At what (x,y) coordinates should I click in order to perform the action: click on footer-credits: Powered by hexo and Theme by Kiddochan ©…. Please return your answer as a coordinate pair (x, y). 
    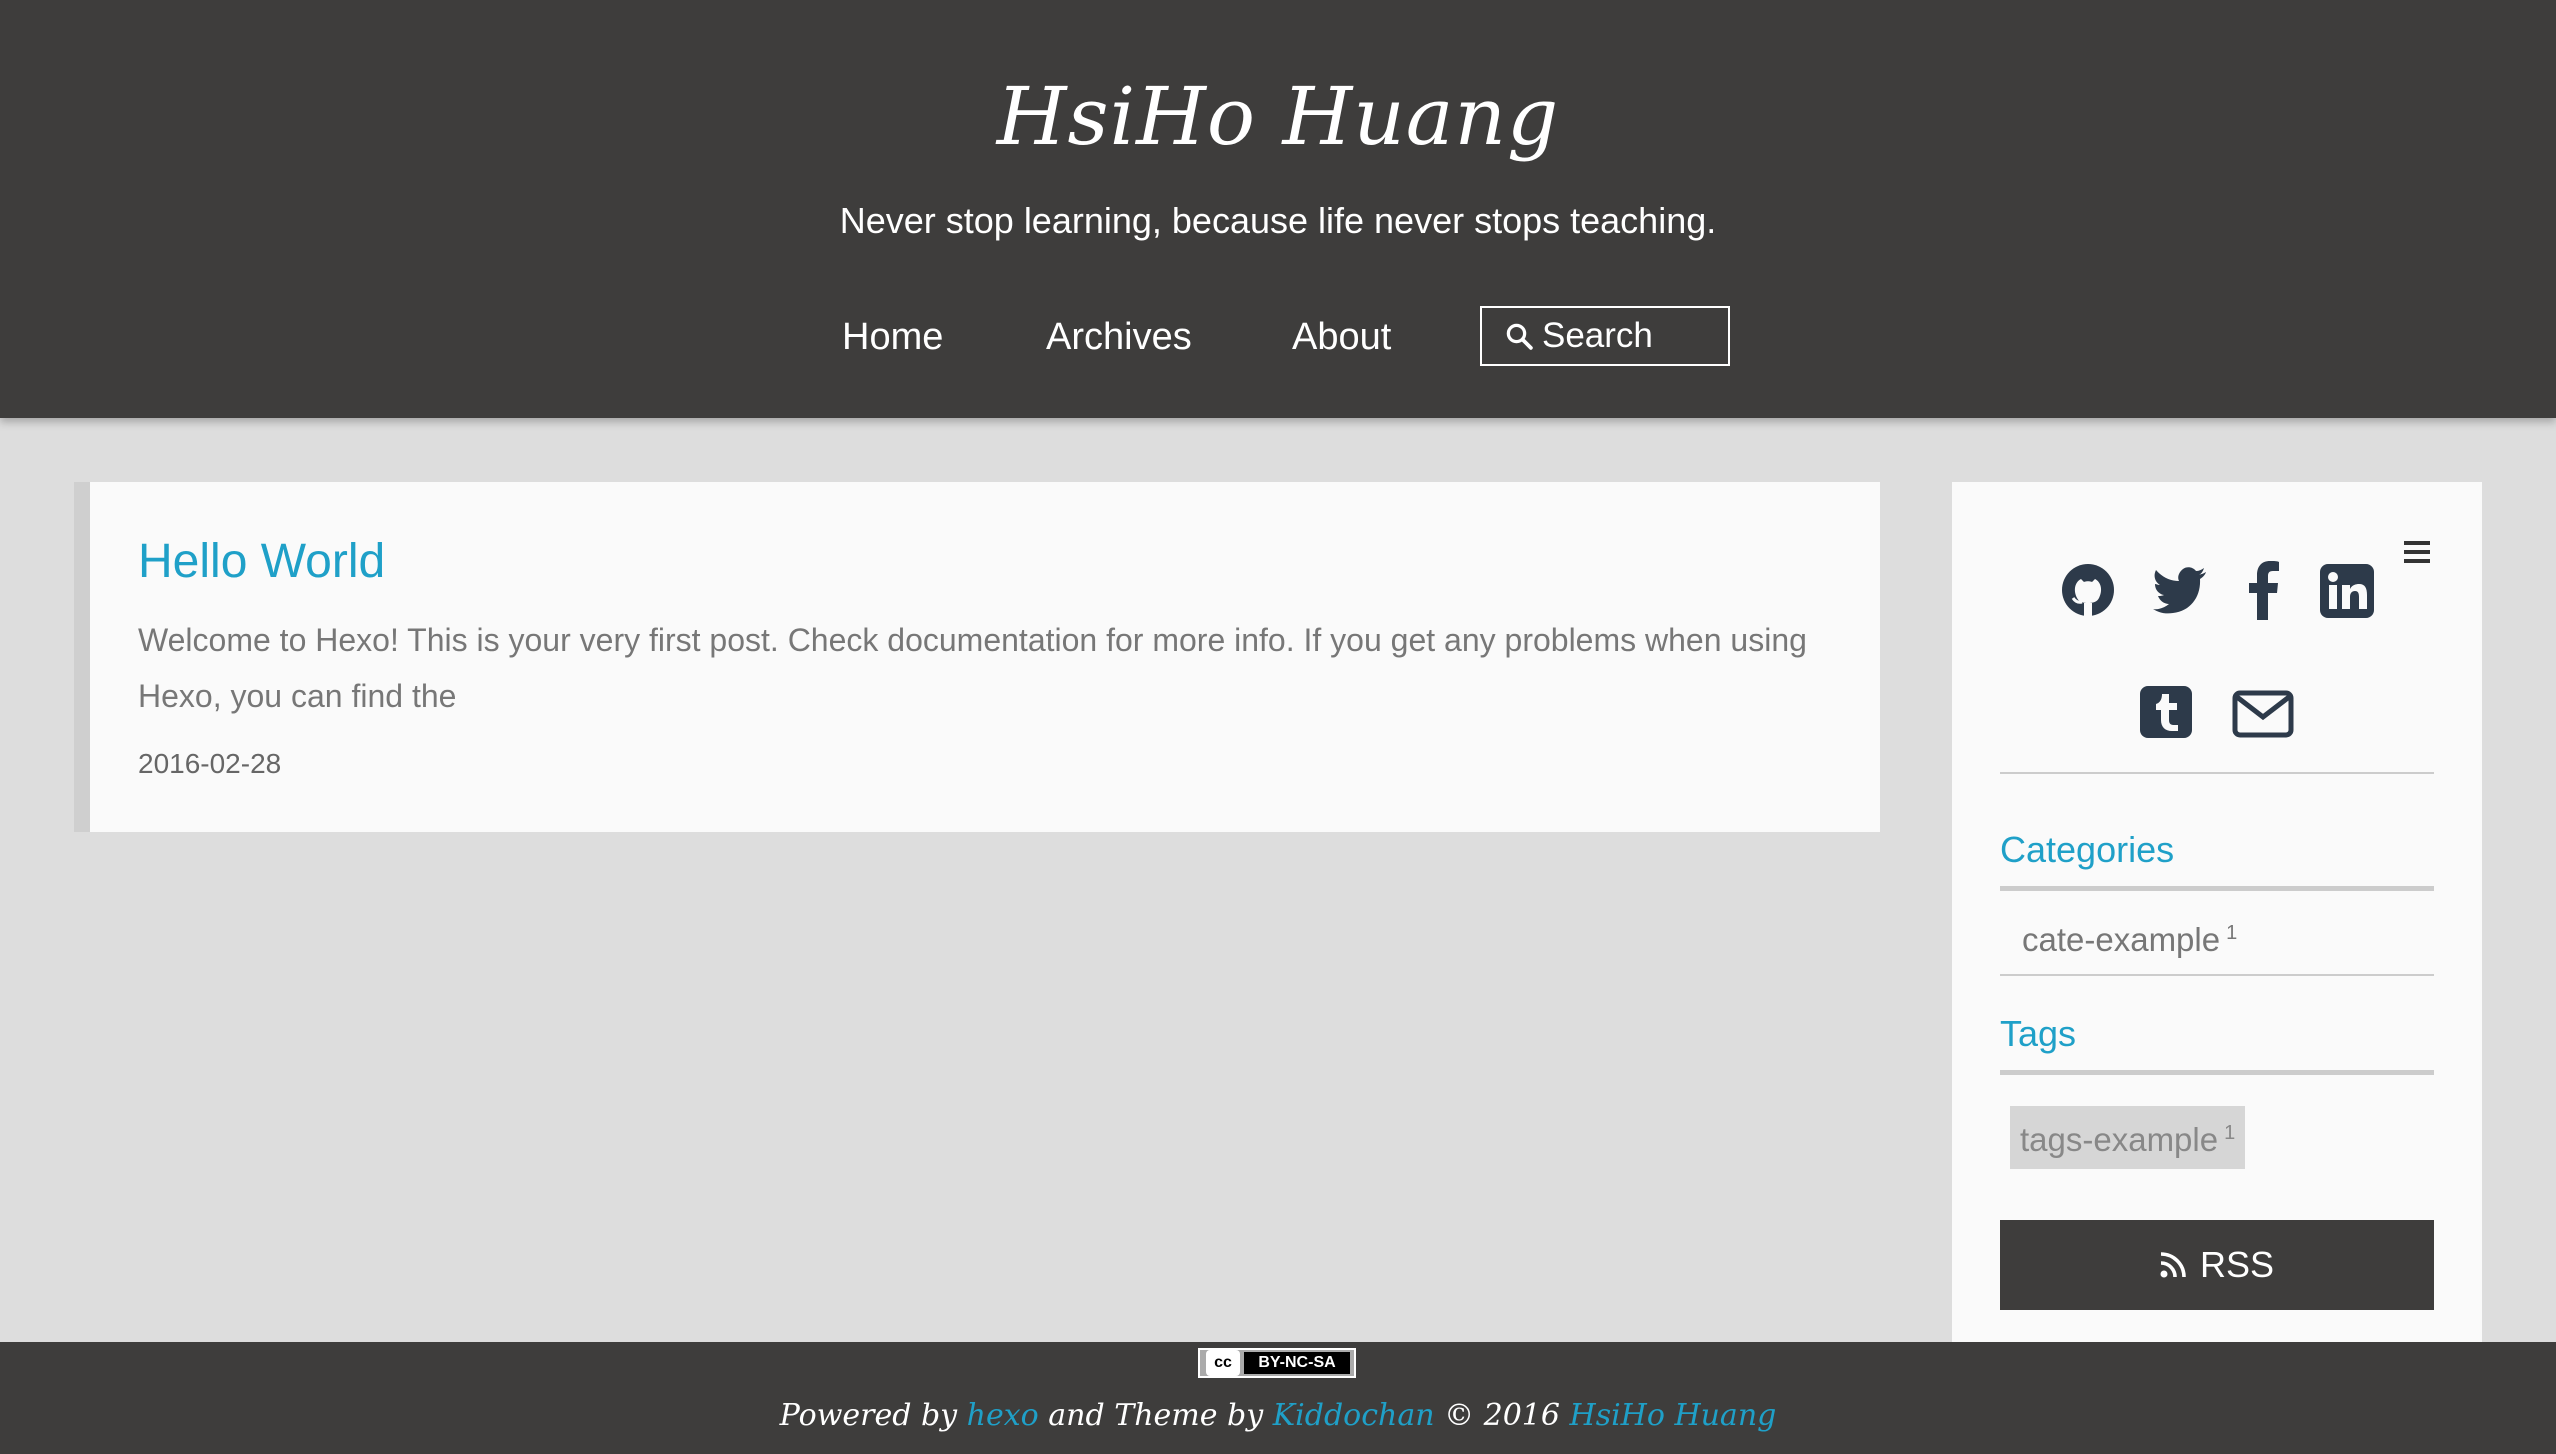
    Looking at the image, I should click on (1278, 1416).